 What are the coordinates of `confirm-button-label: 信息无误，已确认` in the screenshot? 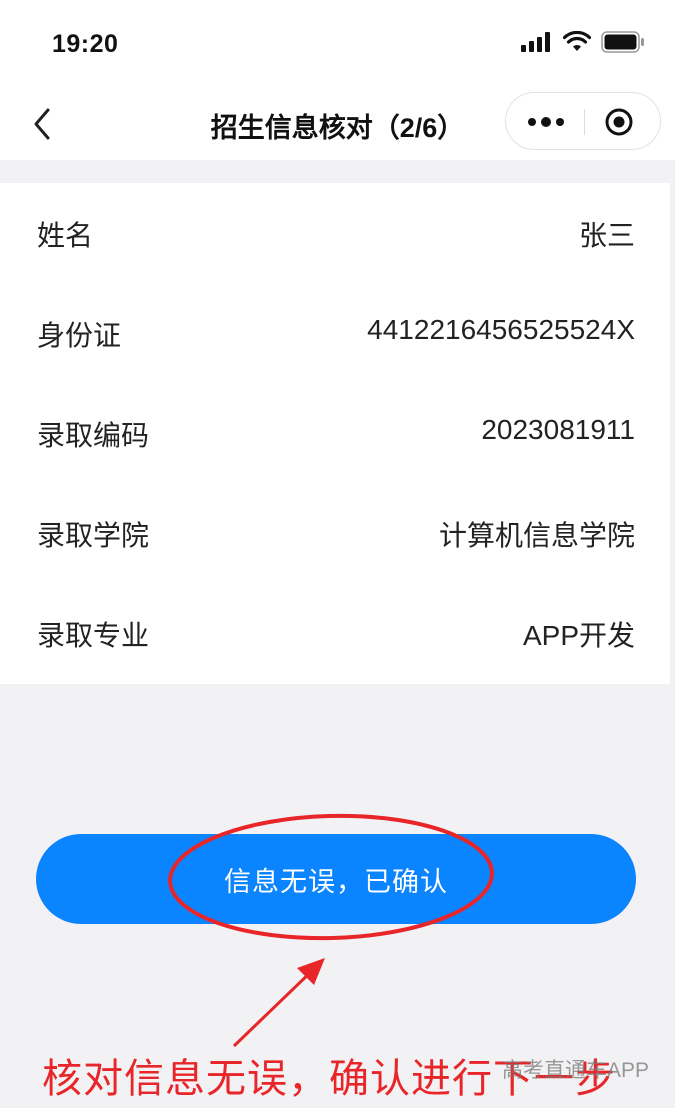 It's located at (336, 881).